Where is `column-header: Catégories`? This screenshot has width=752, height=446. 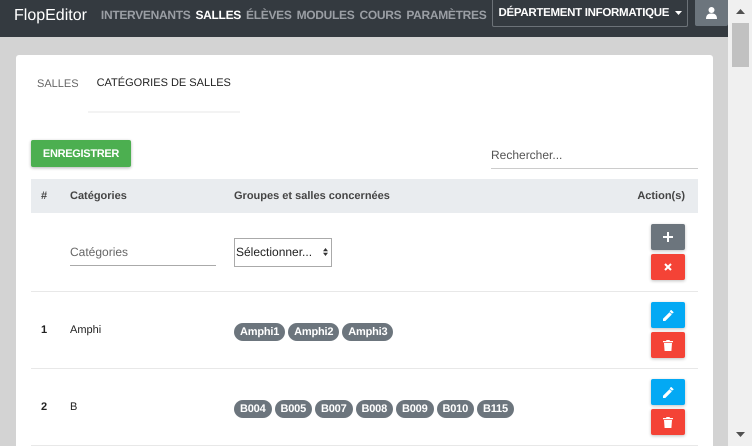
column-header: Catégories is located at coordinates (99, 196).